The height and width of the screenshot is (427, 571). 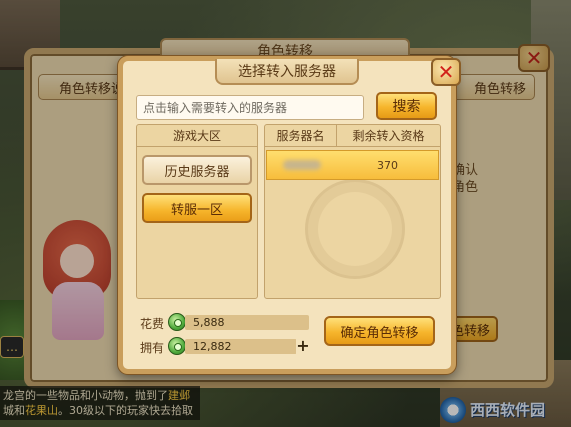 I want to click on server-list-header: 服务器名 剩余转入资格, so click(x=352, y=136).